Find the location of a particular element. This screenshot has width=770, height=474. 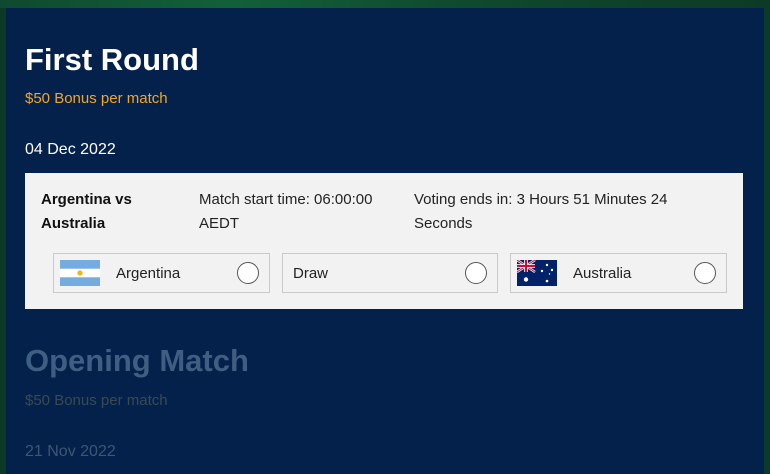

vote-option-argentina: Argentina is located at coordinates (161, 273).